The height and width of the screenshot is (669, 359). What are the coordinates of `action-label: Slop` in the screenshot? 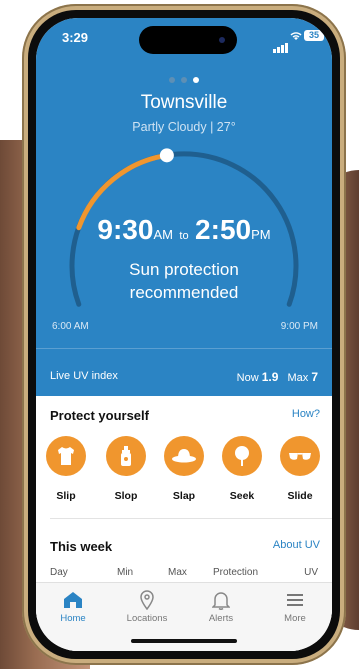 It's located at (126, 496).